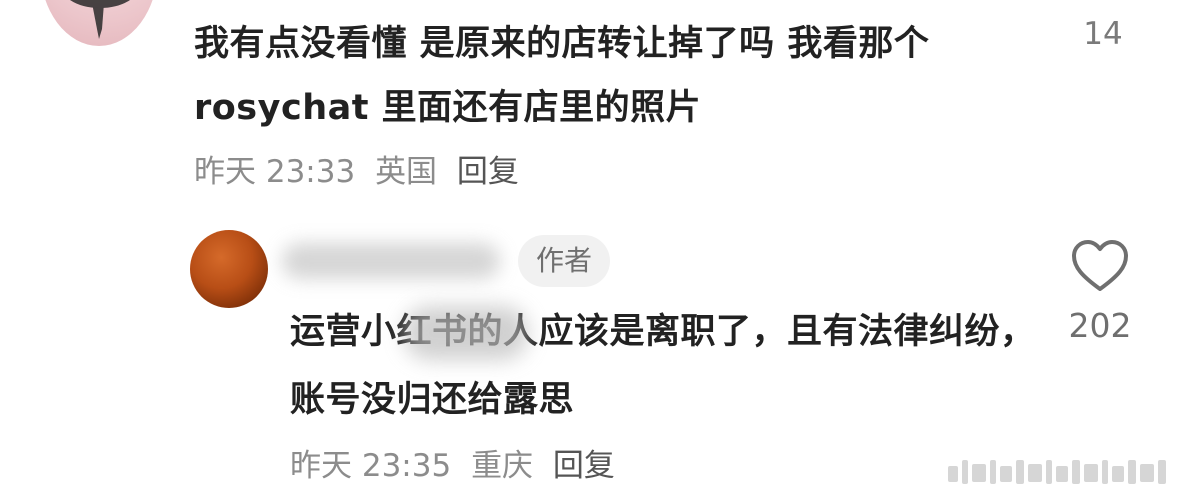 The image size is (1179, 496). I want to click on comment-meta: 昨天 23:33 英国 回复, so click(361, 168).